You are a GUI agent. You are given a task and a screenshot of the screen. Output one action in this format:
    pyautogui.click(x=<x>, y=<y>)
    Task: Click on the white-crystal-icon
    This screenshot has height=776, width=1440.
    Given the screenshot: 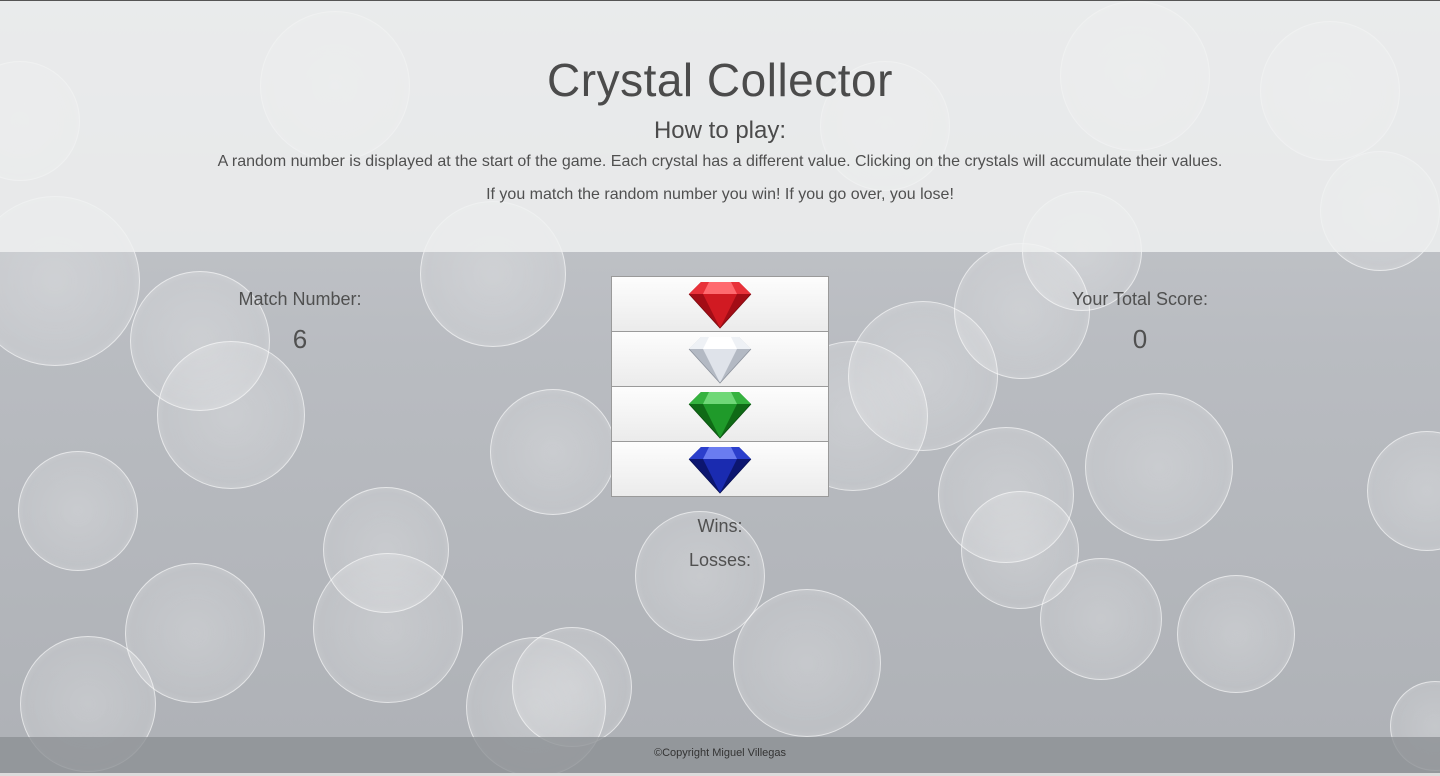 What is the action you would take?
    pyautogui.click(x=720, y=360)
    